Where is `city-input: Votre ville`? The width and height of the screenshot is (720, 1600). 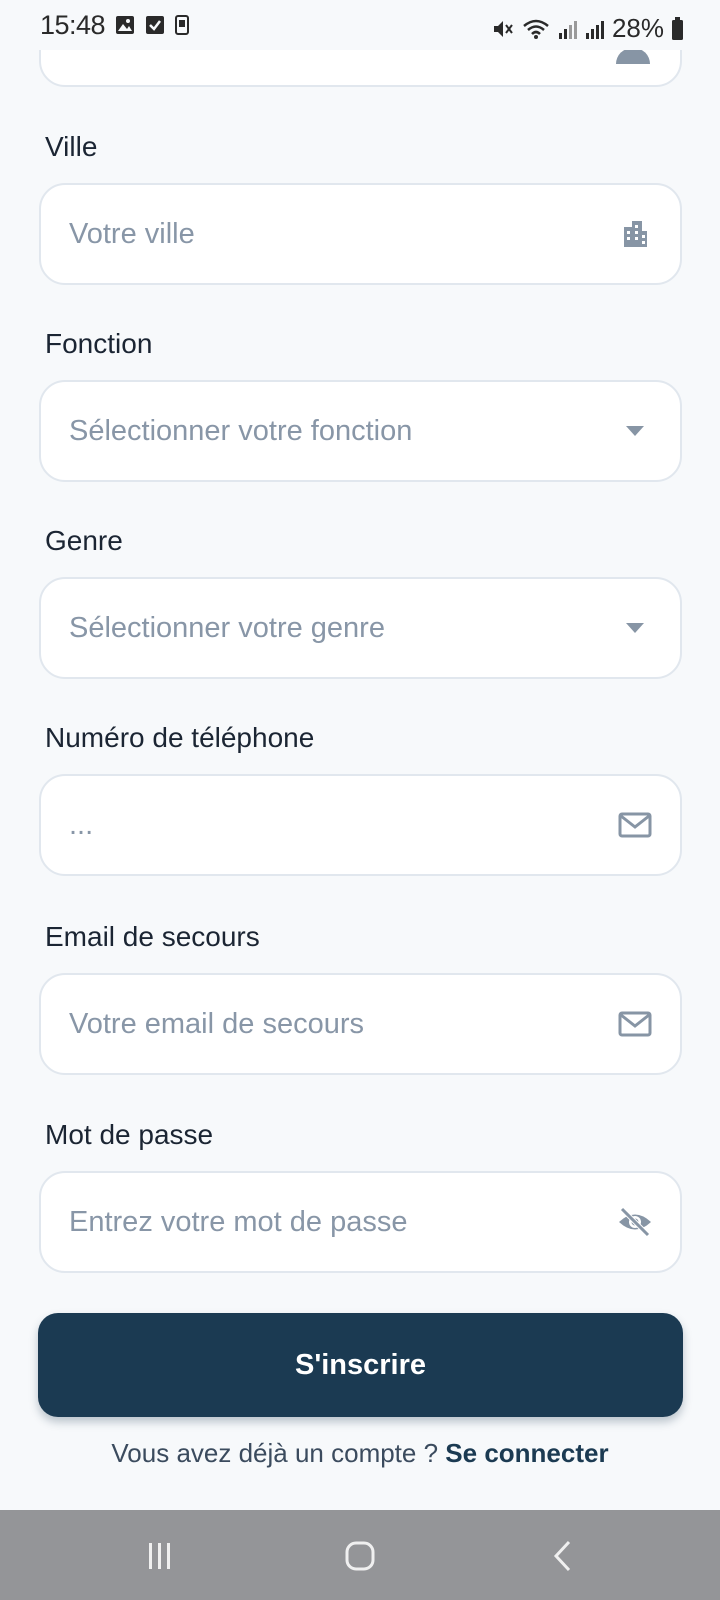
city-input: Votre ville is located at coordinates (360, 234).